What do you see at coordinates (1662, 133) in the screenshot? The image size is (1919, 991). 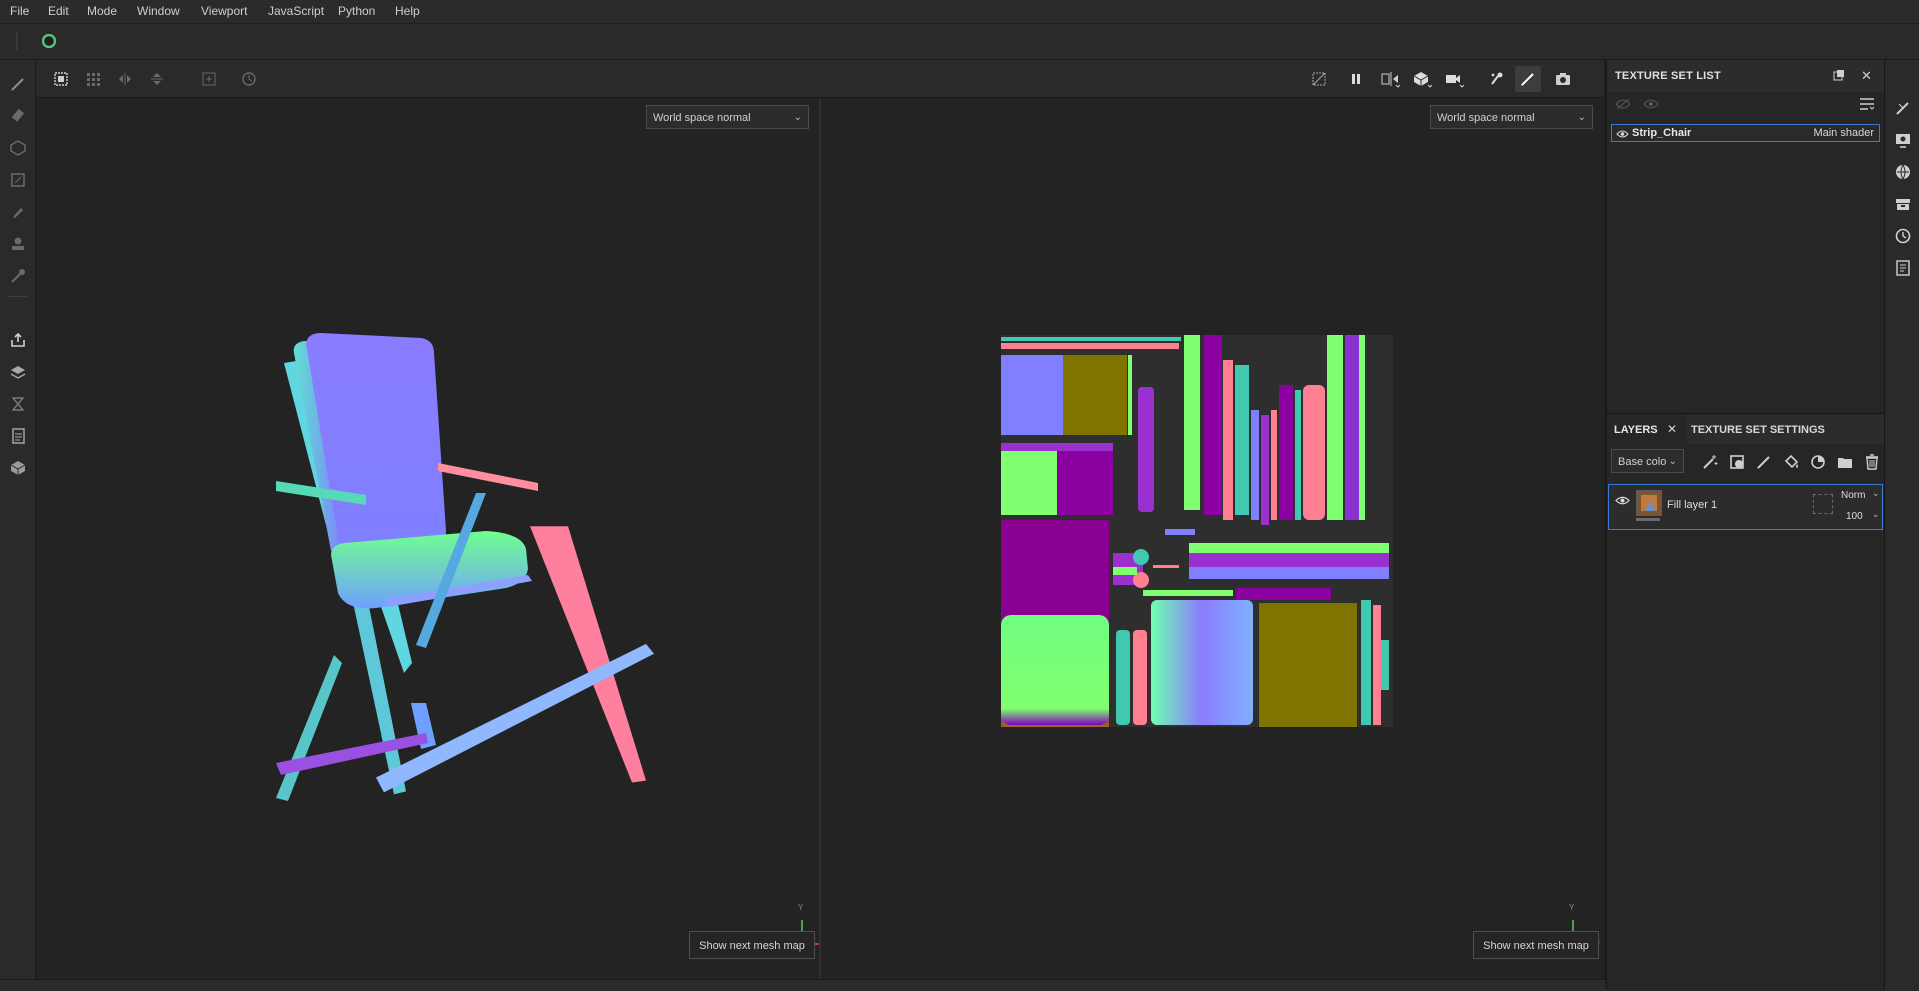 I see `texture-set-name: Strip_Chair` at bounding box center [1662, 133].